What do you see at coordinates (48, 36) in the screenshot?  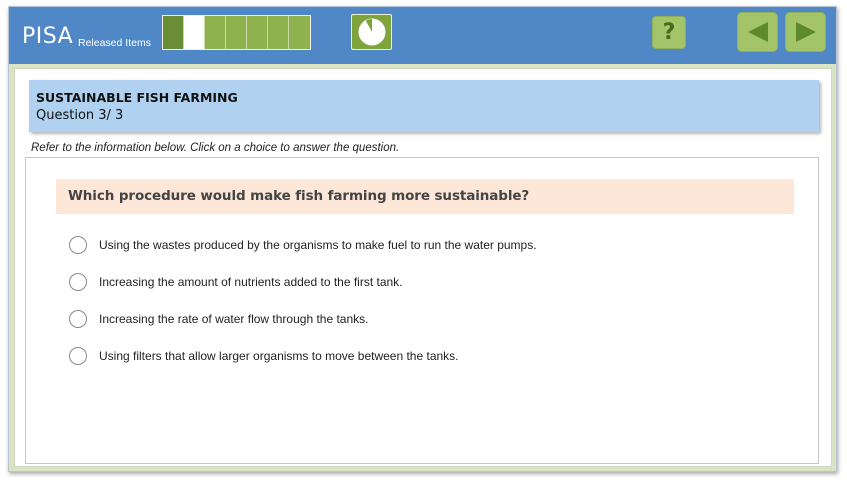 I see `brand-title: PISA` at bounding box center [48, 36].